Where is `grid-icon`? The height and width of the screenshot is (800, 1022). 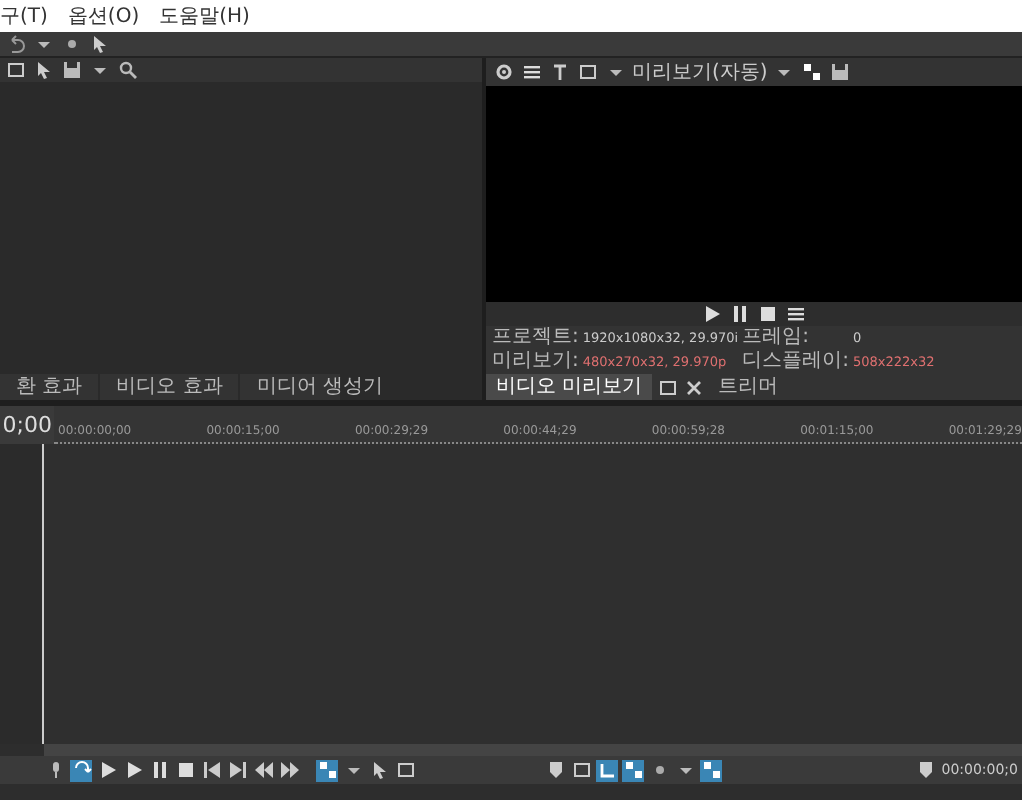
grid-icon is located at coordinates (812, 72).